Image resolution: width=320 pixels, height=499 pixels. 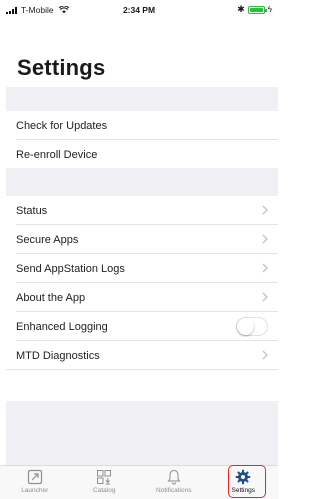 I want to click on mtd-diagnostics-row: MTD Diagnostics, so click(x=142, y=355).